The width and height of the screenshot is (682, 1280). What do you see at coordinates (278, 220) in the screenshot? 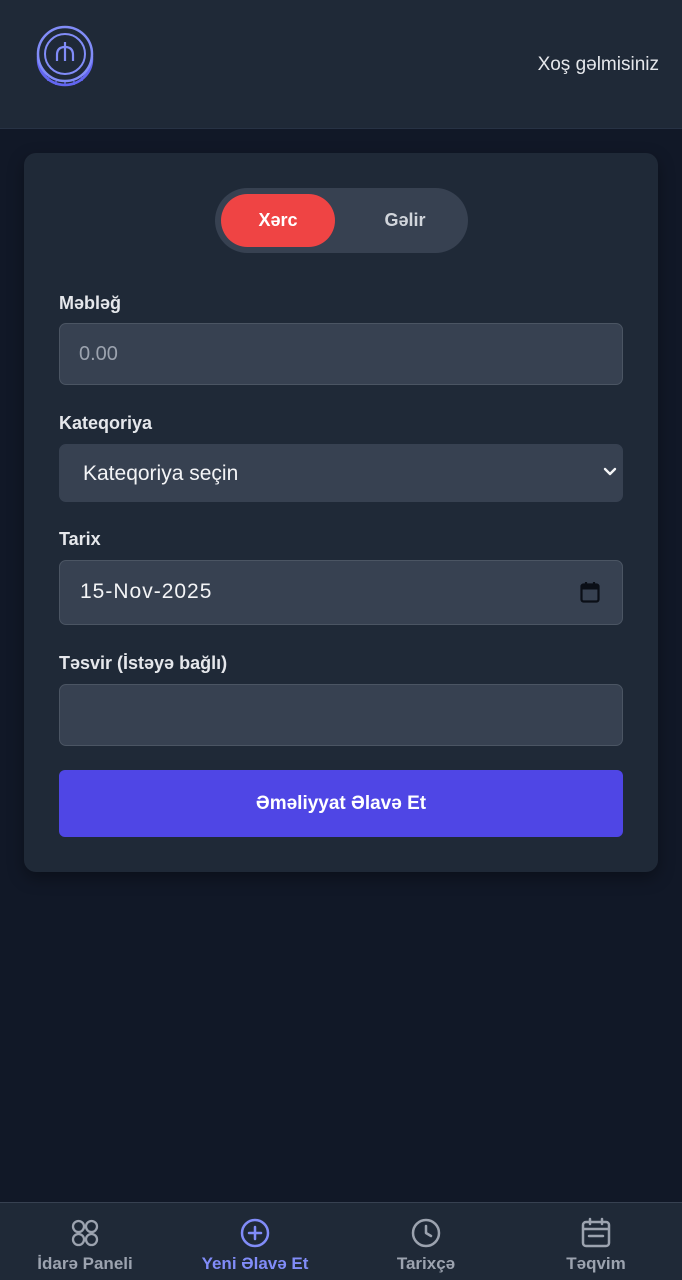
I see `expense-toggle-button: Xərc` at bounding box center [278, 220].